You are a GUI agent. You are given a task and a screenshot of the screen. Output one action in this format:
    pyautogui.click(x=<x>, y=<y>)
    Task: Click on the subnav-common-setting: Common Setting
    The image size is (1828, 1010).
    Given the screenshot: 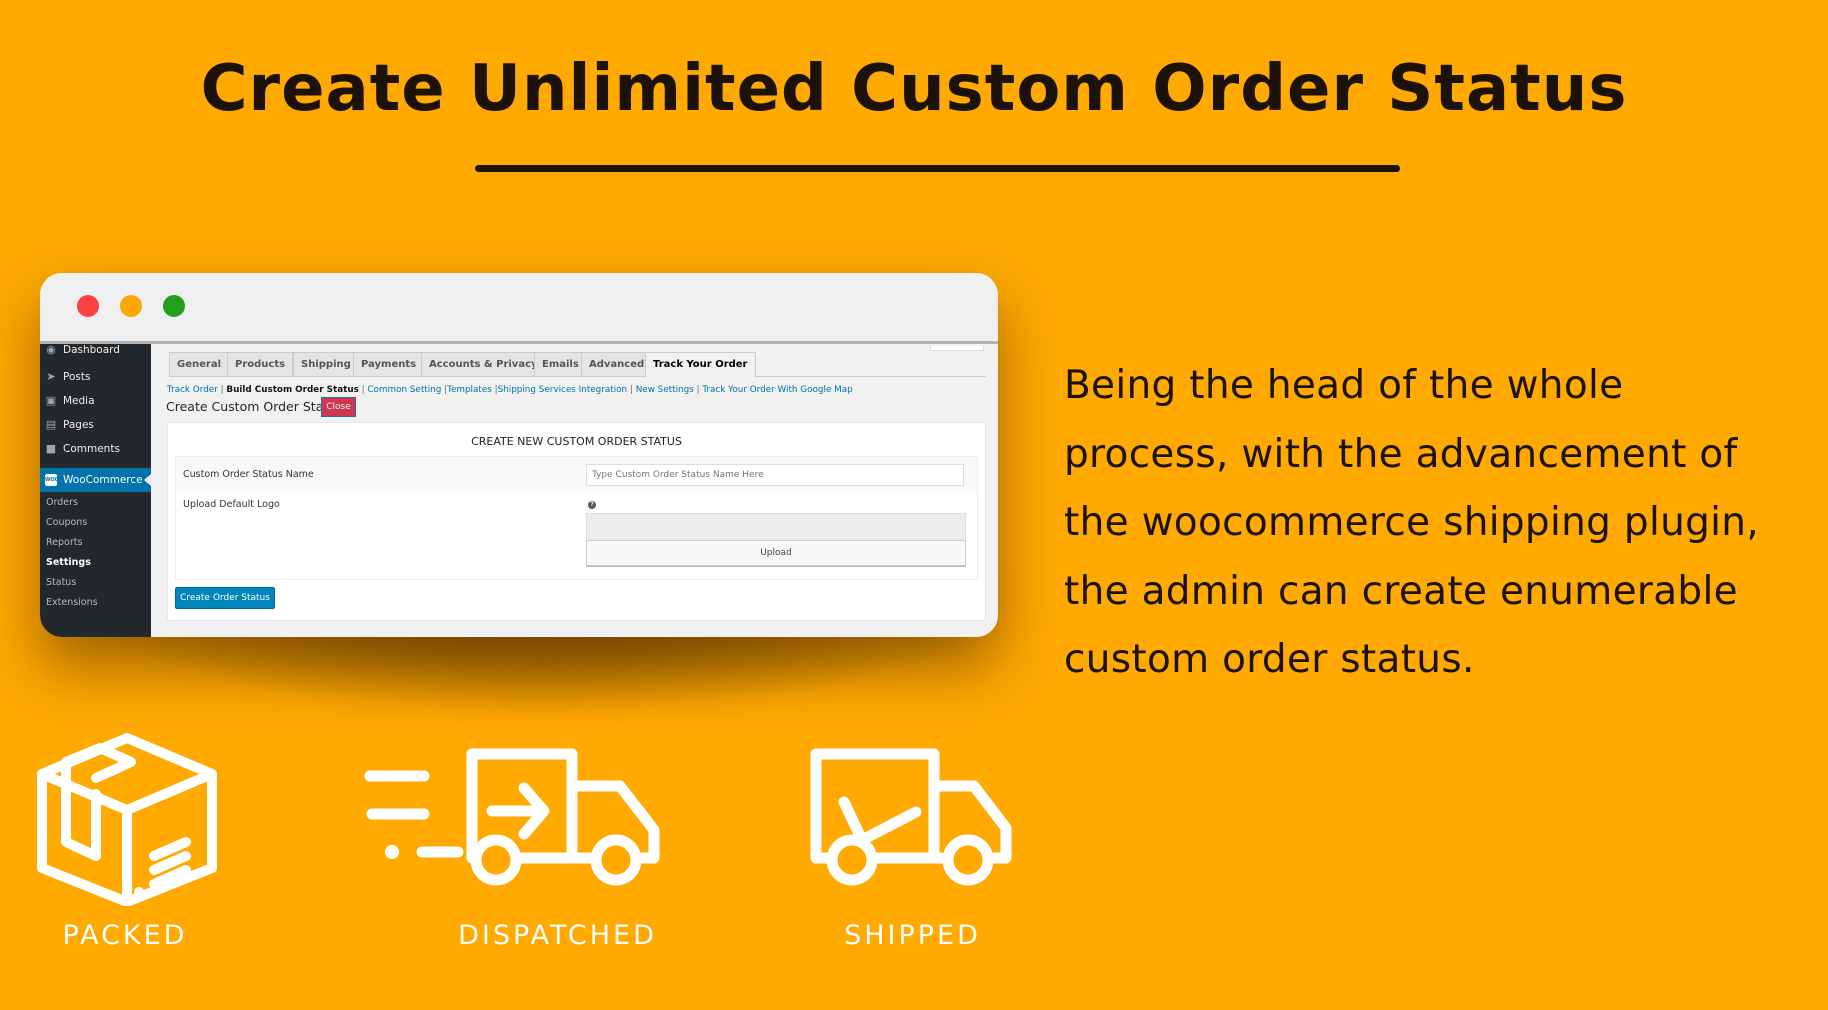 What is the action you would take?
    pyautogui.click(x=404, y=390)
    